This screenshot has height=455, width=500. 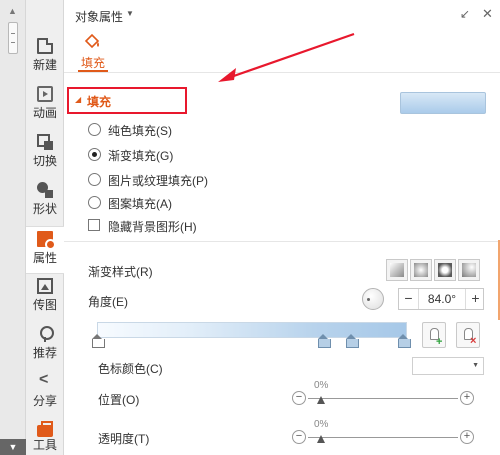 What do you see at coordinates (45, 46) in the screenshot?
I see `new-doc-icon` at bounding box center [45, 46].